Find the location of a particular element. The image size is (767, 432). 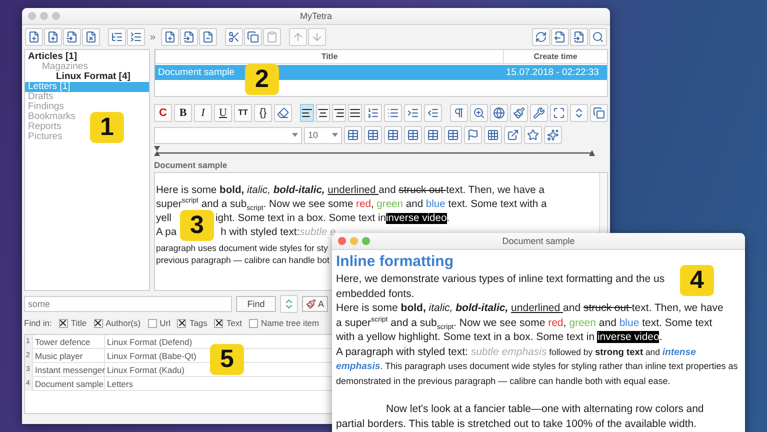

search-field: some is located at coordinates (128, 304).